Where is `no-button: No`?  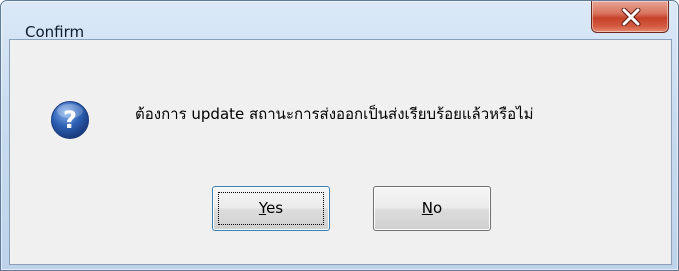 no-button: No is located at coordinates (432, 208).